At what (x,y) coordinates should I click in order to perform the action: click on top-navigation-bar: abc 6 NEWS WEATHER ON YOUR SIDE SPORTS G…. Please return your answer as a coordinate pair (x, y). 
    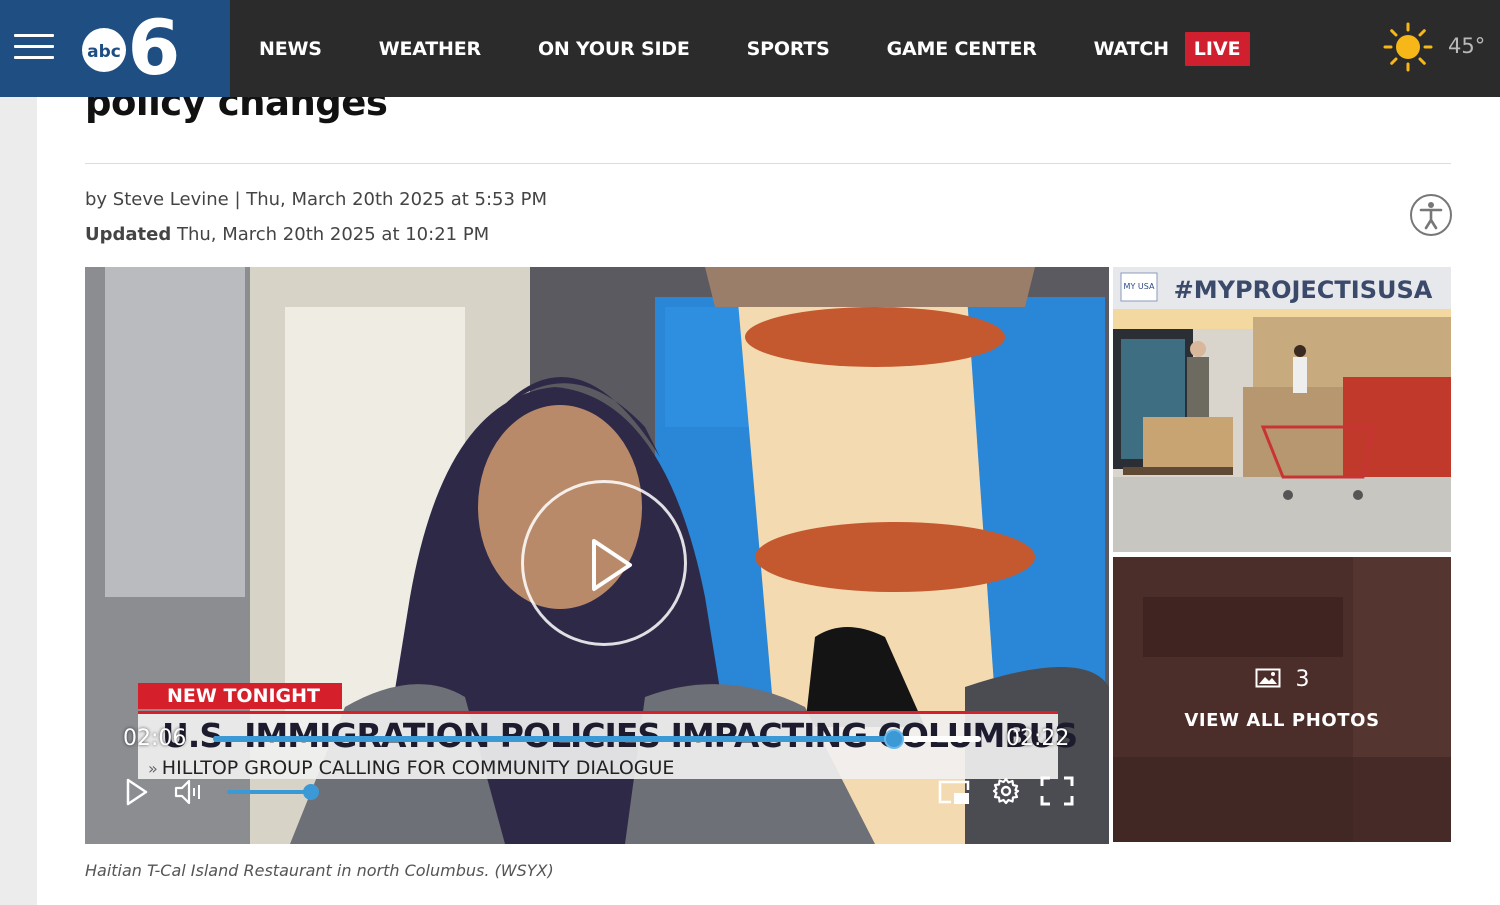
    Looking at the image, I should click on (750, 48).